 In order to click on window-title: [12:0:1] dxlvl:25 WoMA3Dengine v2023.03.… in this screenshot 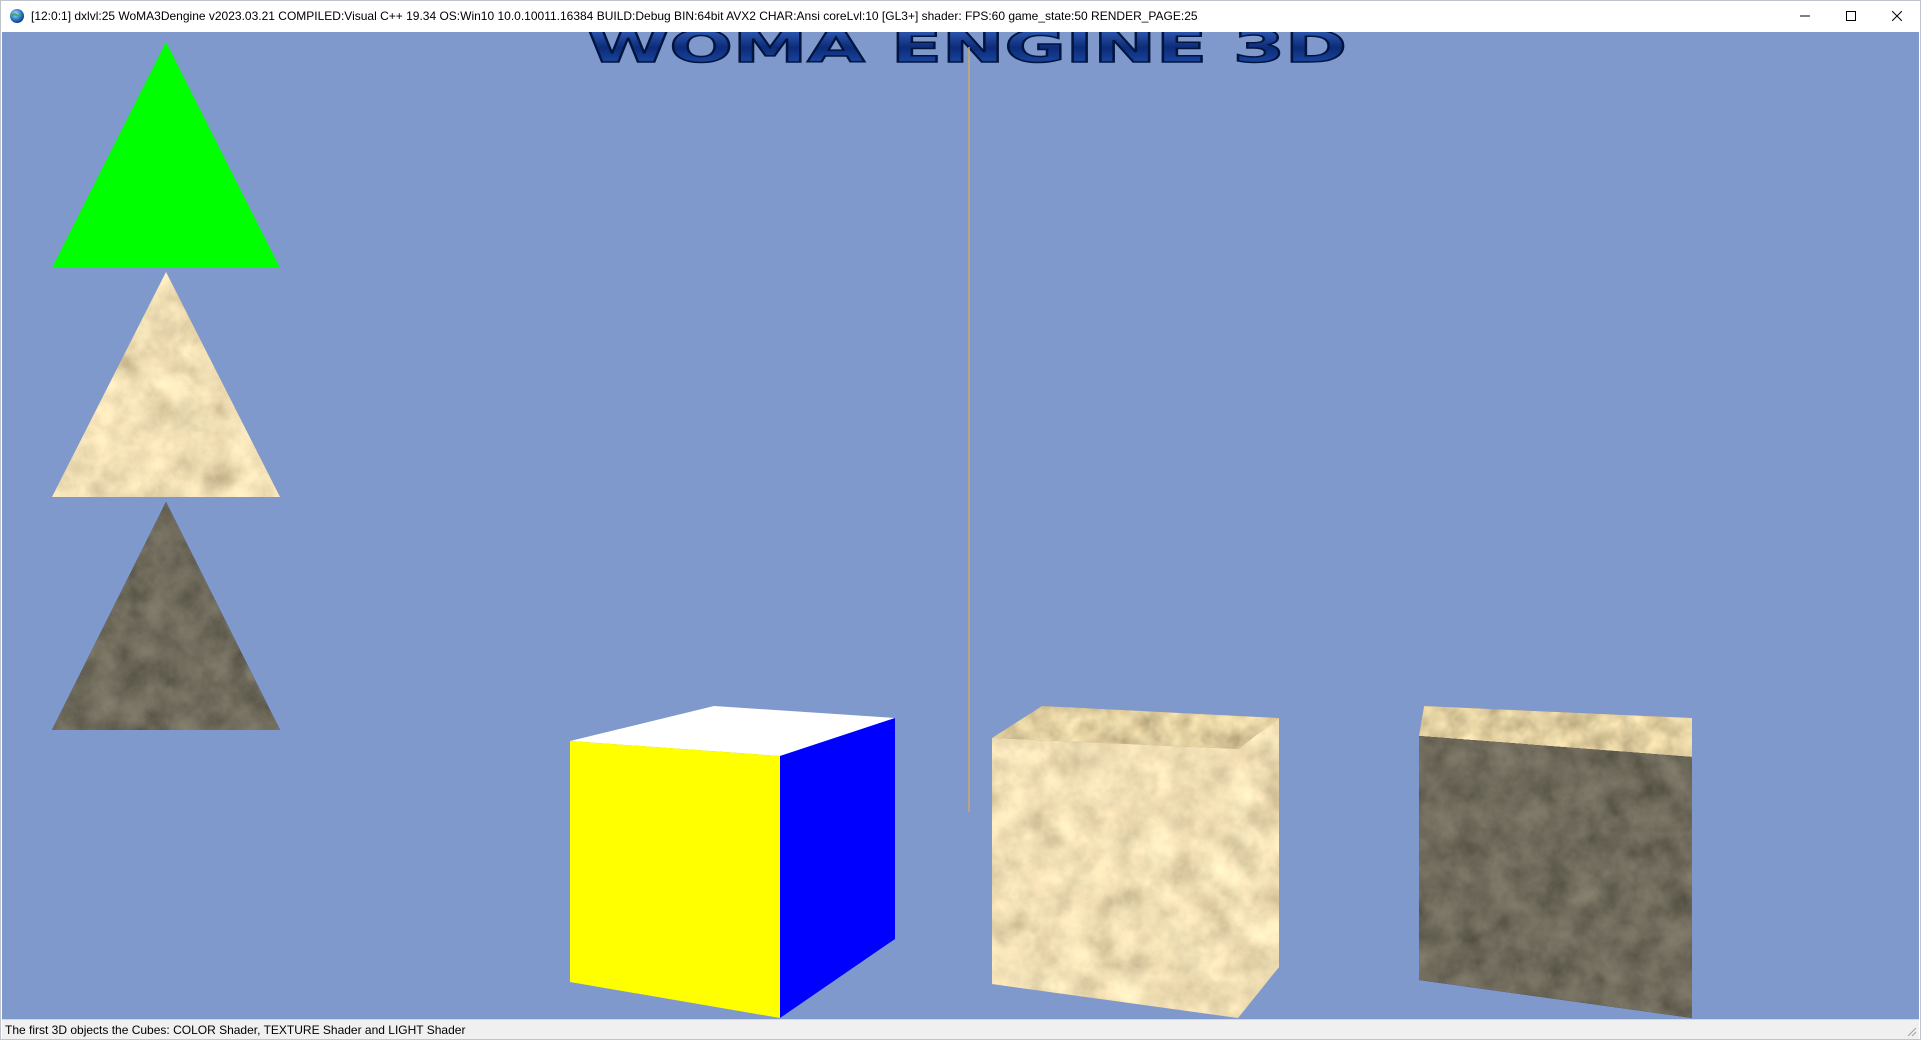, I will do `click(614, 16)`.